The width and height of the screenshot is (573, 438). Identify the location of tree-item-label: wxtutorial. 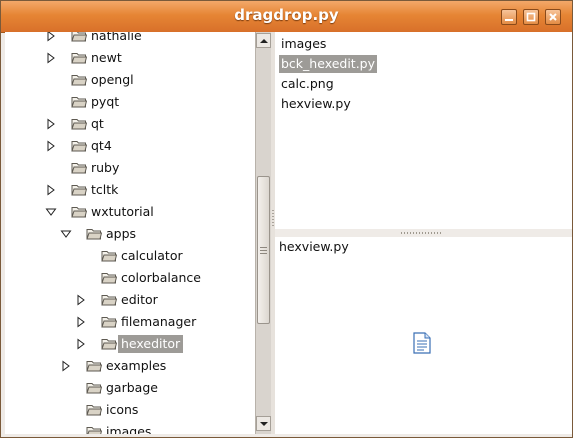
(122, 211).